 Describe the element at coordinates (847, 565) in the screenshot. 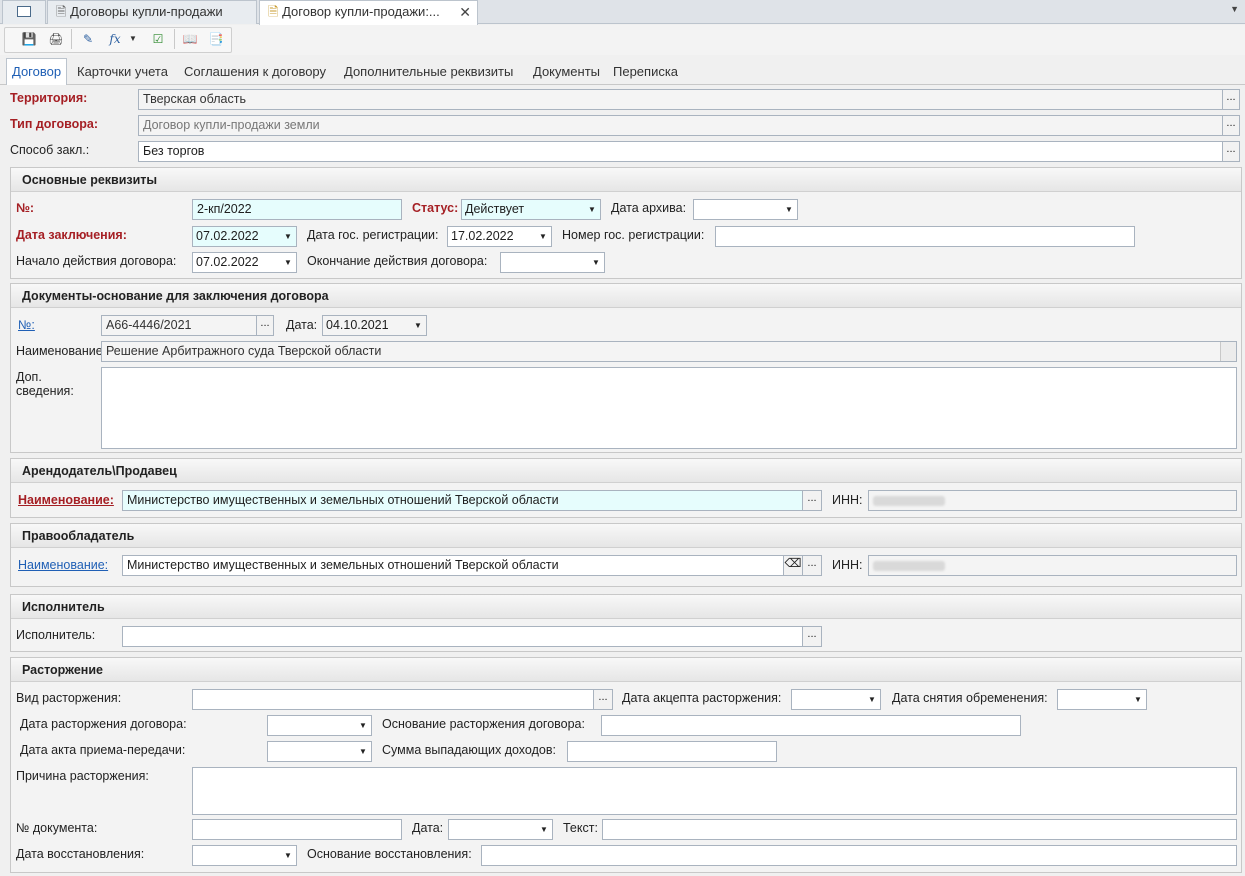

I see `holder-inn-label: ИНН:` at that location.